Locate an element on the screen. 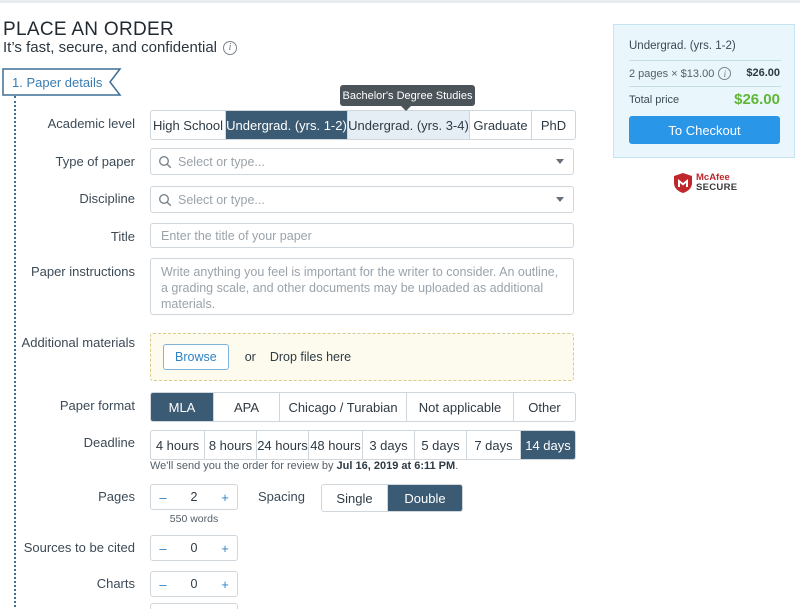 Image resolution: width=800 pixels, height=609 pixels. type-of-paper-label: Type of paper is located at coordinates (95, 161).